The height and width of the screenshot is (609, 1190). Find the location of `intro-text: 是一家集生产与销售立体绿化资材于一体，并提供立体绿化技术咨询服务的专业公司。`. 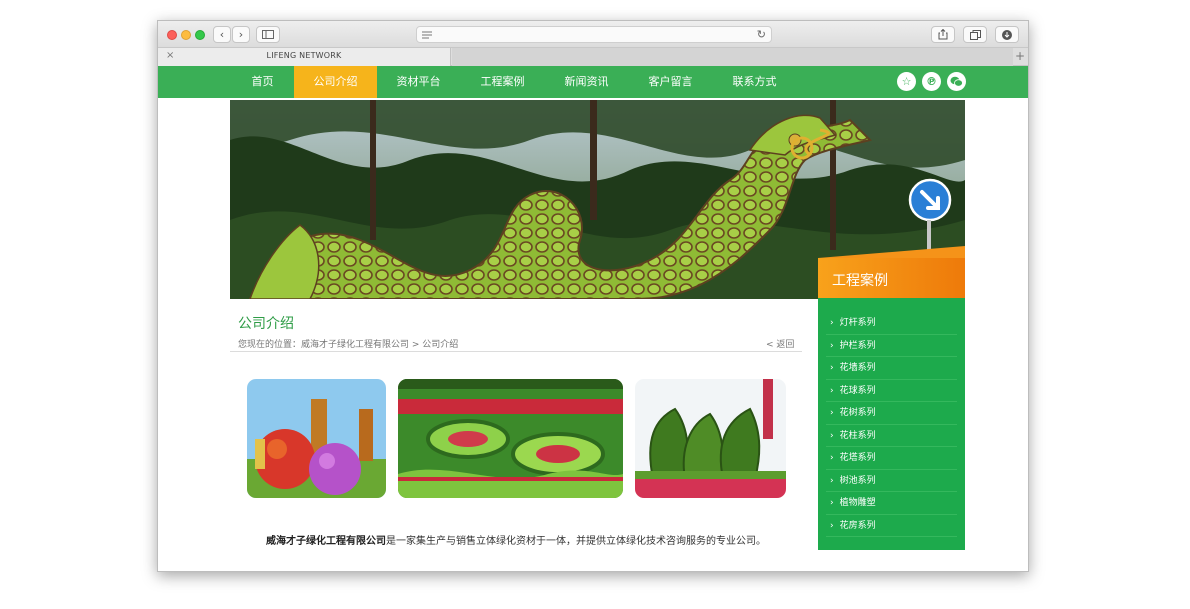

intro-text: 是一家集生产与销售立体绿化资材于一体，并提供立体绿化技术咨询服务的专业公司。 is located at coordinates (576, 541).